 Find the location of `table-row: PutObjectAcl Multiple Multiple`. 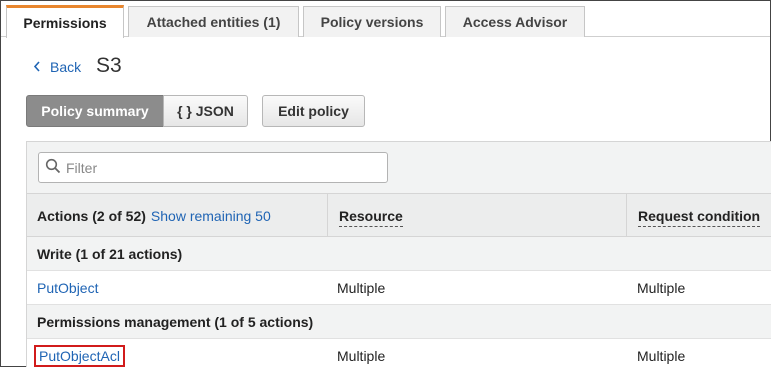

table-row: PutObjectAcl Multiple Multiple is located at coordinates (399, 353).